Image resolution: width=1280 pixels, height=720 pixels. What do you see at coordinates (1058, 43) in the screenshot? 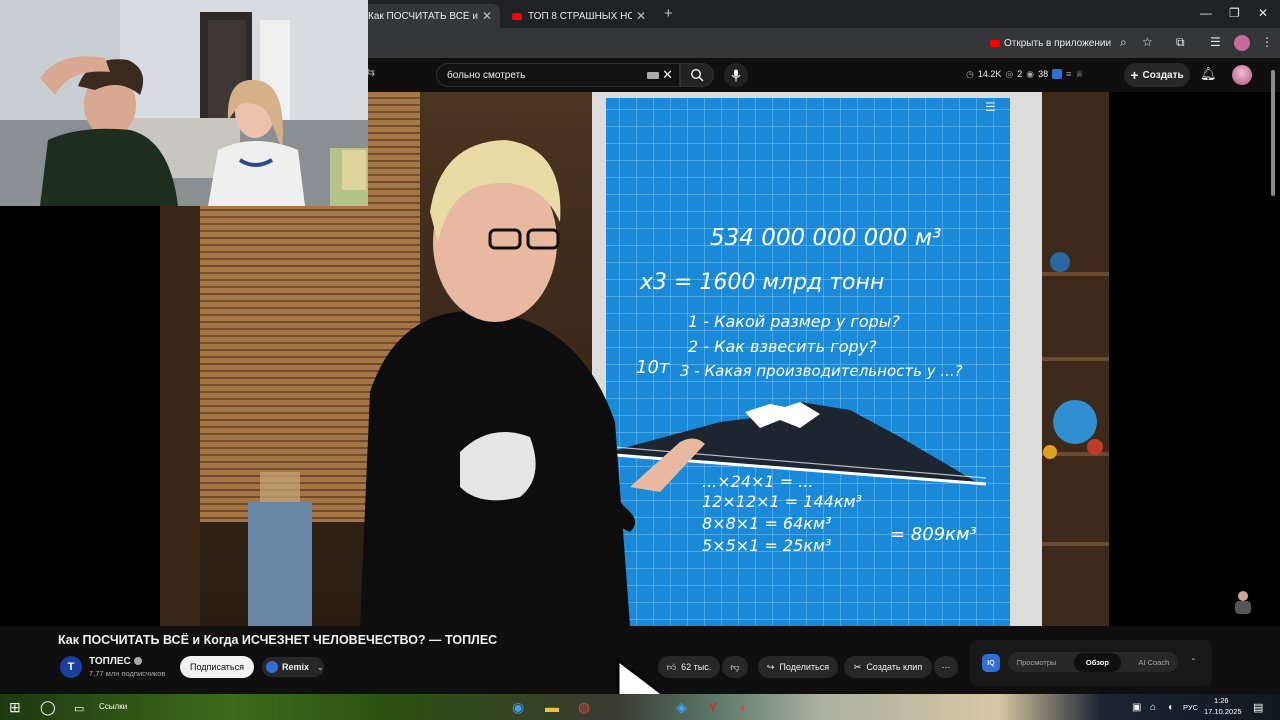
I see `open-in-app-label: Открыть в приложении` at bounding box center [1058, 43].